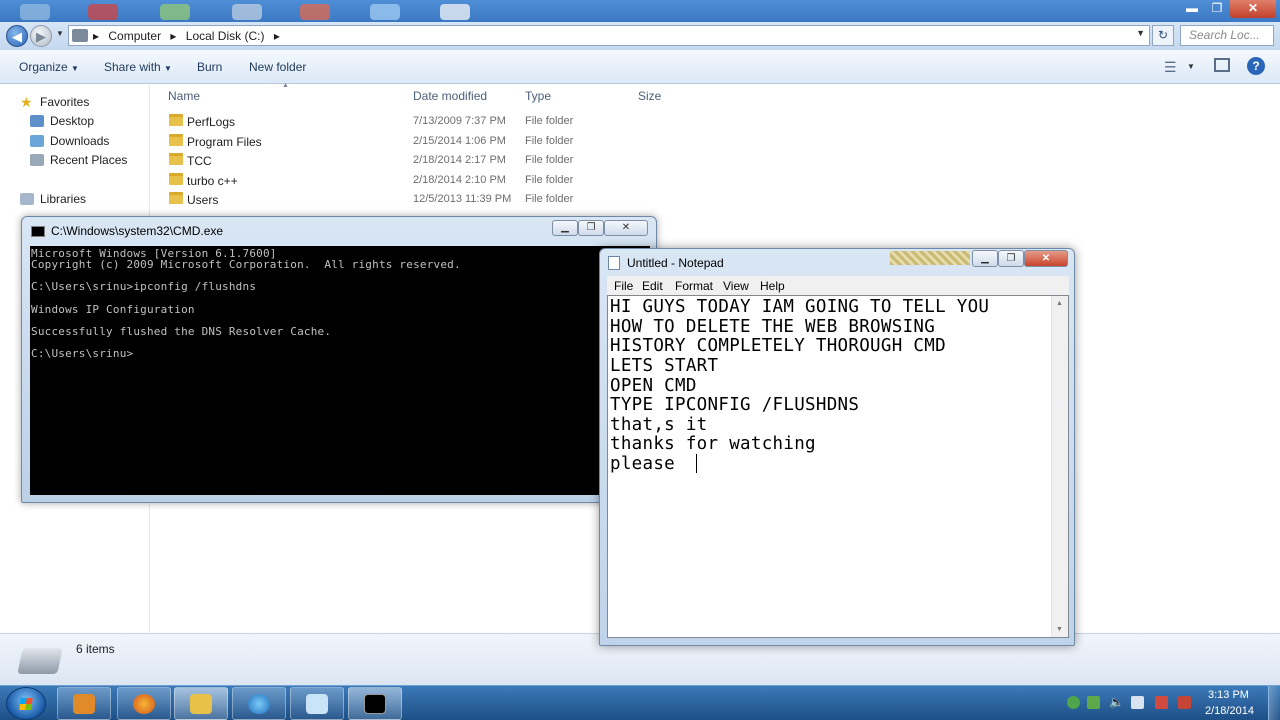 The height and width of the screenshot is (720, 1280). Describe the element at coordinates (736, 286) in the screenshot. I see `menu-view: View` at that location.